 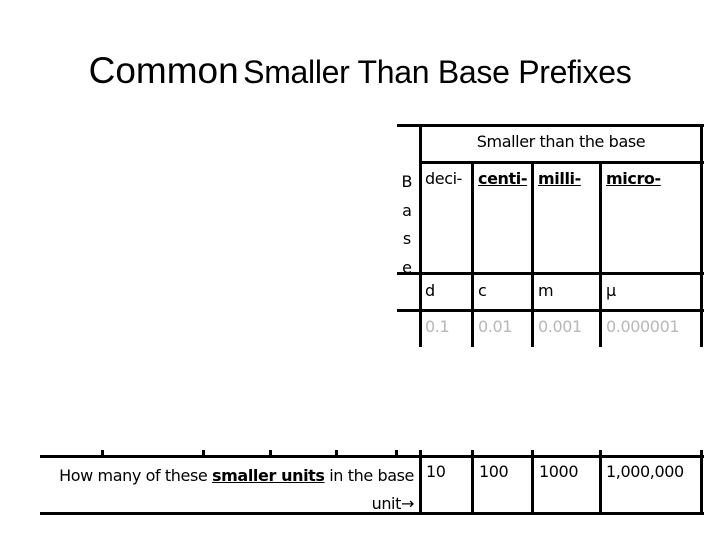 I want to click on prefix-name-centi: centi-, so click(x=503, y=178).